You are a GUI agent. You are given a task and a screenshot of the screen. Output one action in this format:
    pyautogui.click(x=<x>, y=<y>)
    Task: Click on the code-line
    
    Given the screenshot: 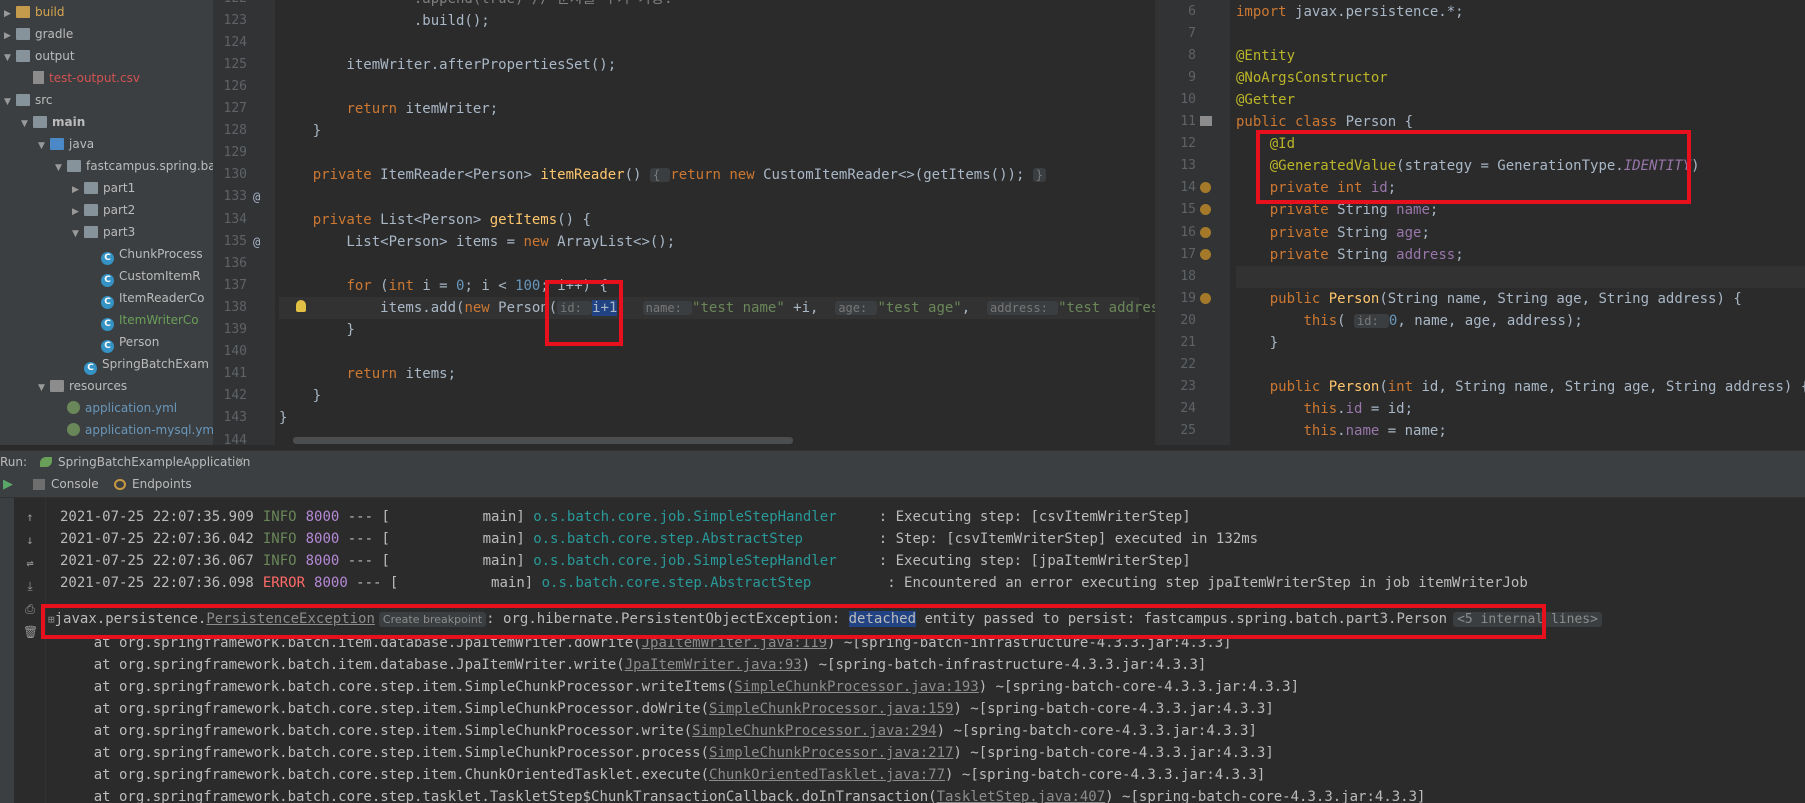 What is the action you would take?
    pyautogui.click(x=1520, y=277)
    